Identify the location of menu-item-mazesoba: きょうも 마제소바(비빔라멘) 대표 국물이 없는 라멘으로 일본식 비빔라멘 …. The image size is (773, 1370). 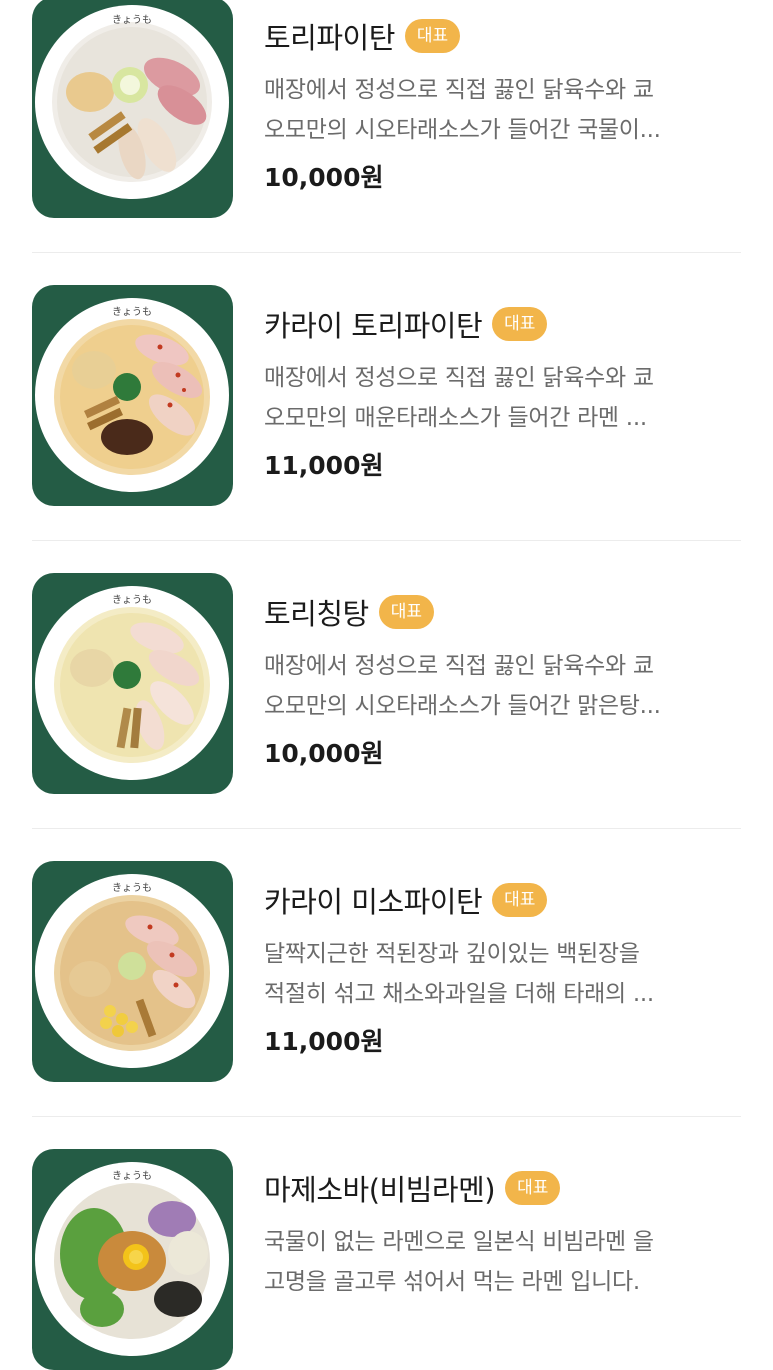
(386, 1259).